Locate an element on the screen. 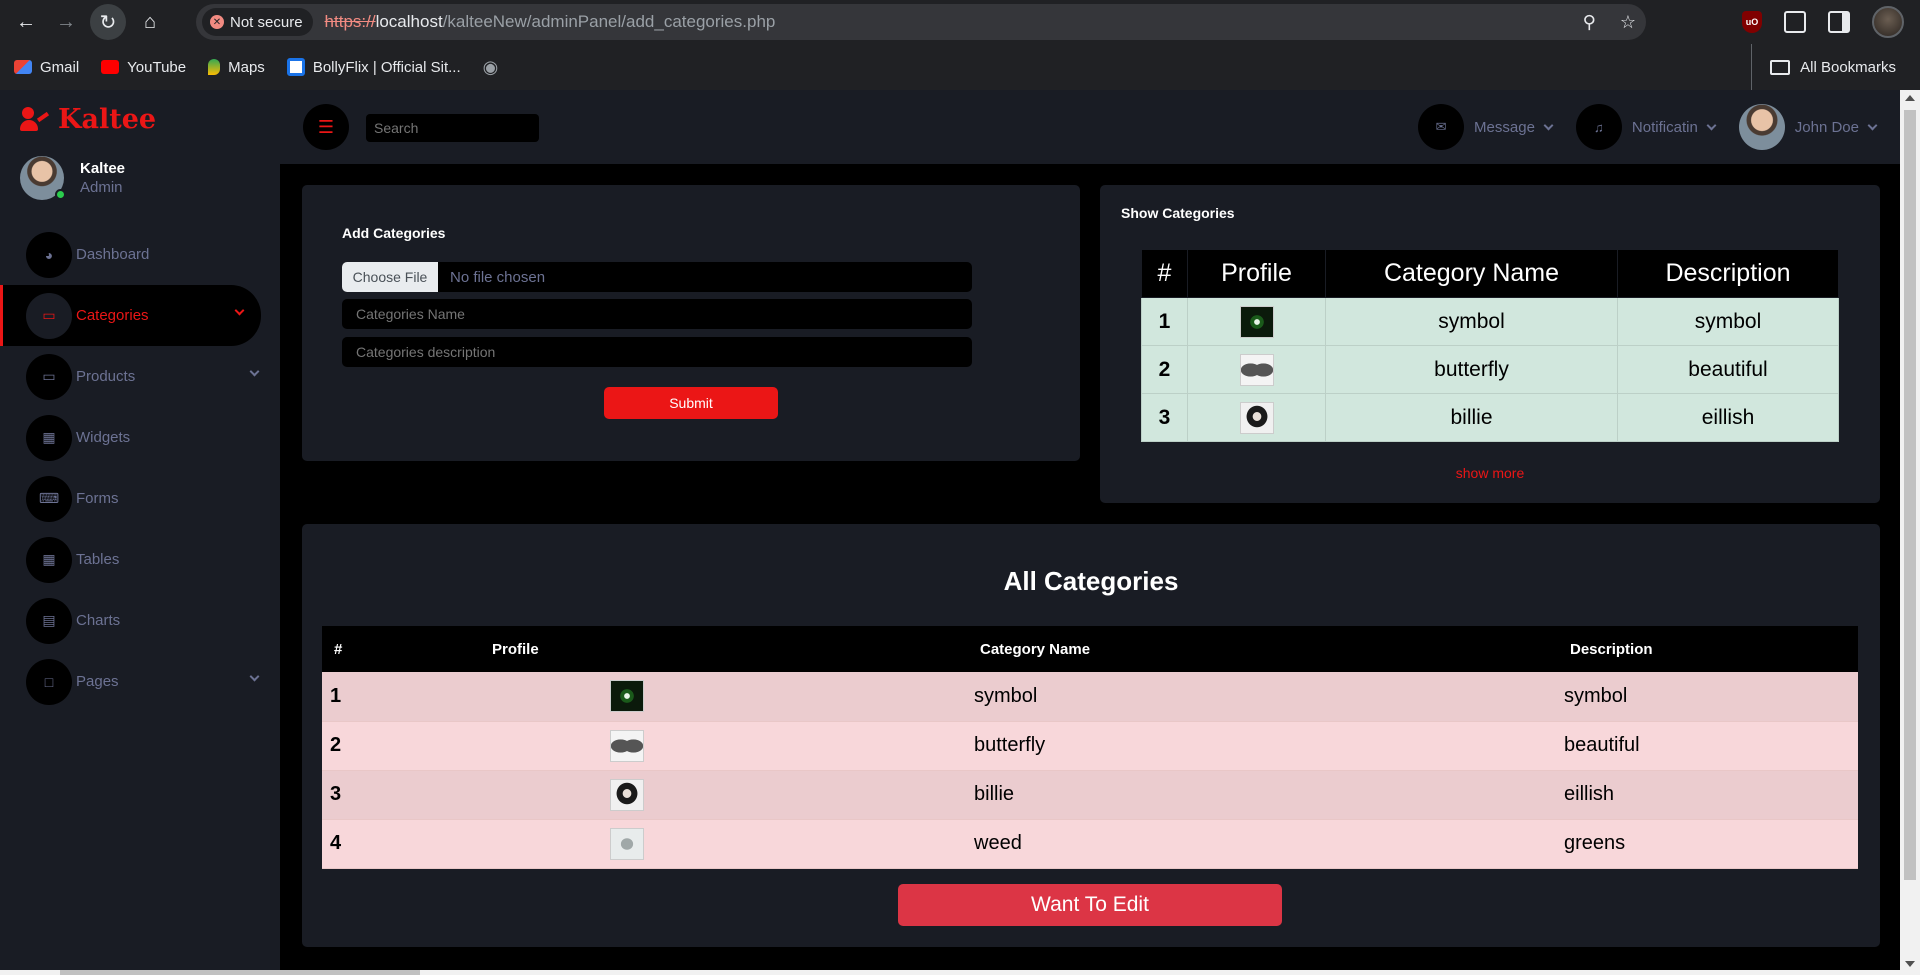 The image size is (1920, 975). sidebar-item-label: Tables is located at coordinates (98, 559).